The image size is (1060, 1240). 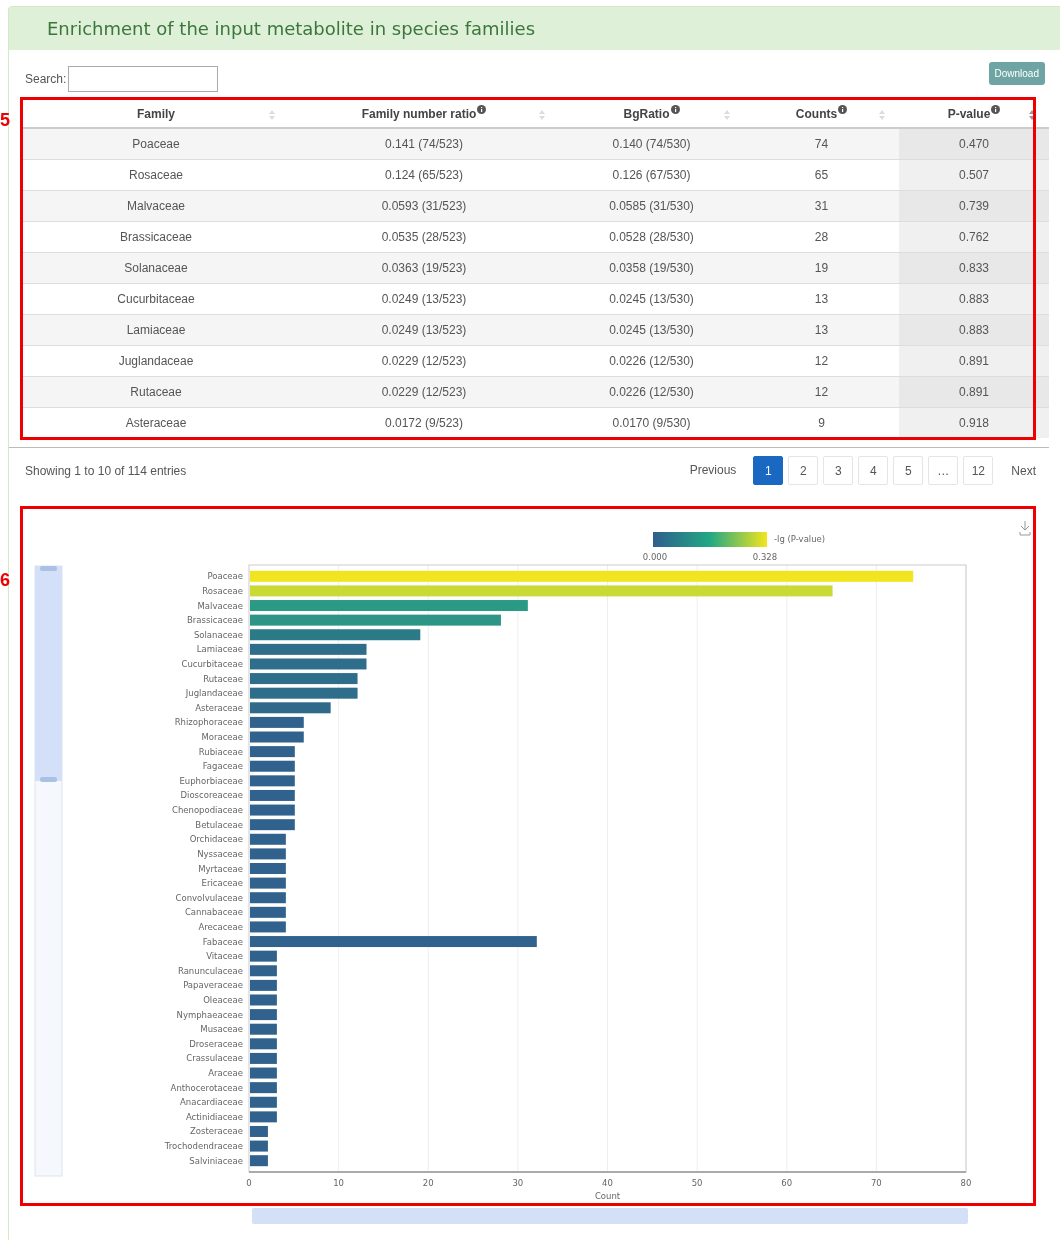 I want to click on table-cell: 0.0170 (9/530), so click(x=651, y=422).